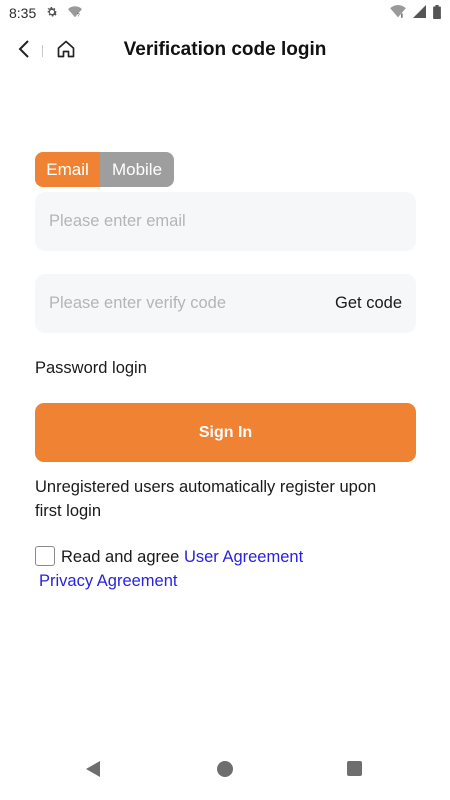 The width and height of the screenshot is (450, 800). Describe the element at coordinates (354, 768) in the screenshot. I see `nav-recent-apps-icon` at that location.